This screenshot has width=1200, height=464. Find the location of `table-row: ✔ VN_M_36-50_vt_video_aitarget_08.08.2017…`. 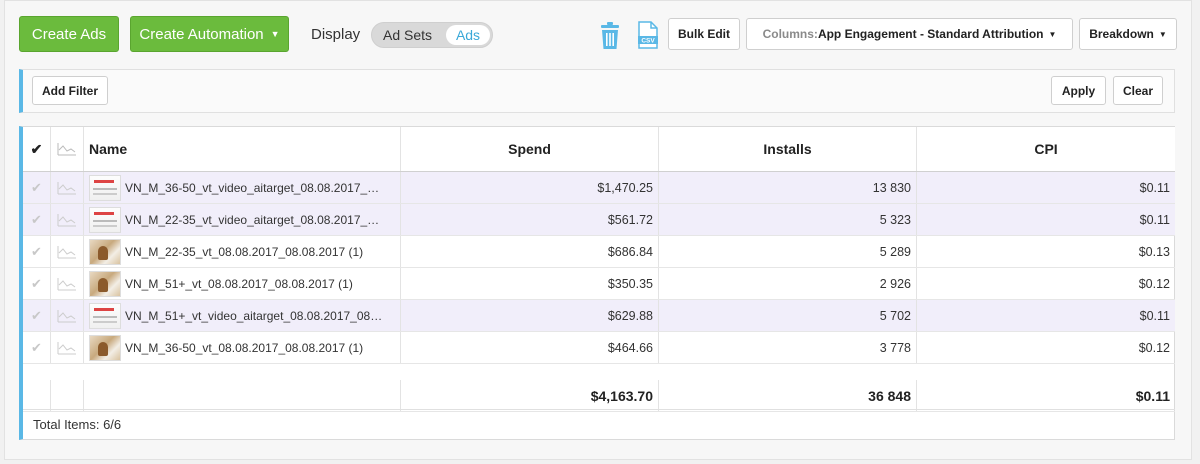

table-row: ✔ VN_M_36-50_vt_video_aitarget_08.08.2017… is located at coordinates (599, 188).